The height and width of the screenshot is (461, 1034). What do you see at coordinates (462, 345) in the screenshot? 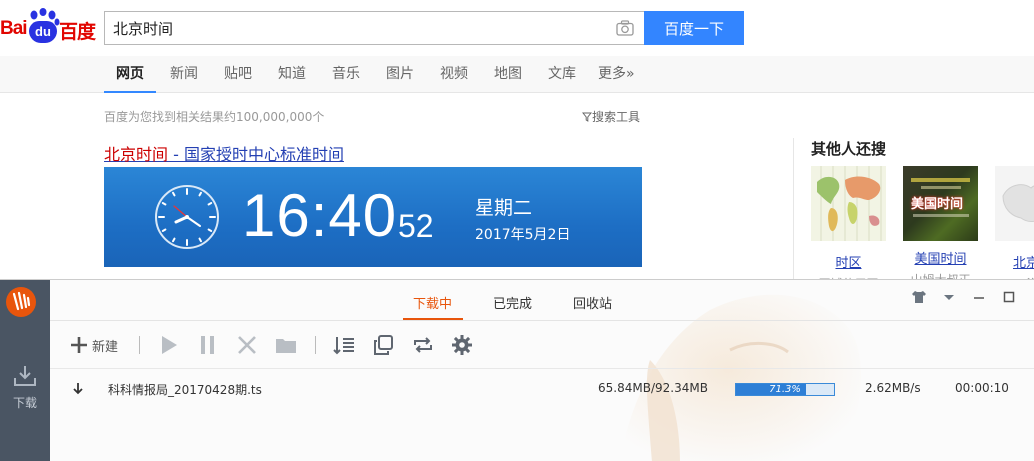
I see `settings-gear-icon` at bounding box center [462, 345].